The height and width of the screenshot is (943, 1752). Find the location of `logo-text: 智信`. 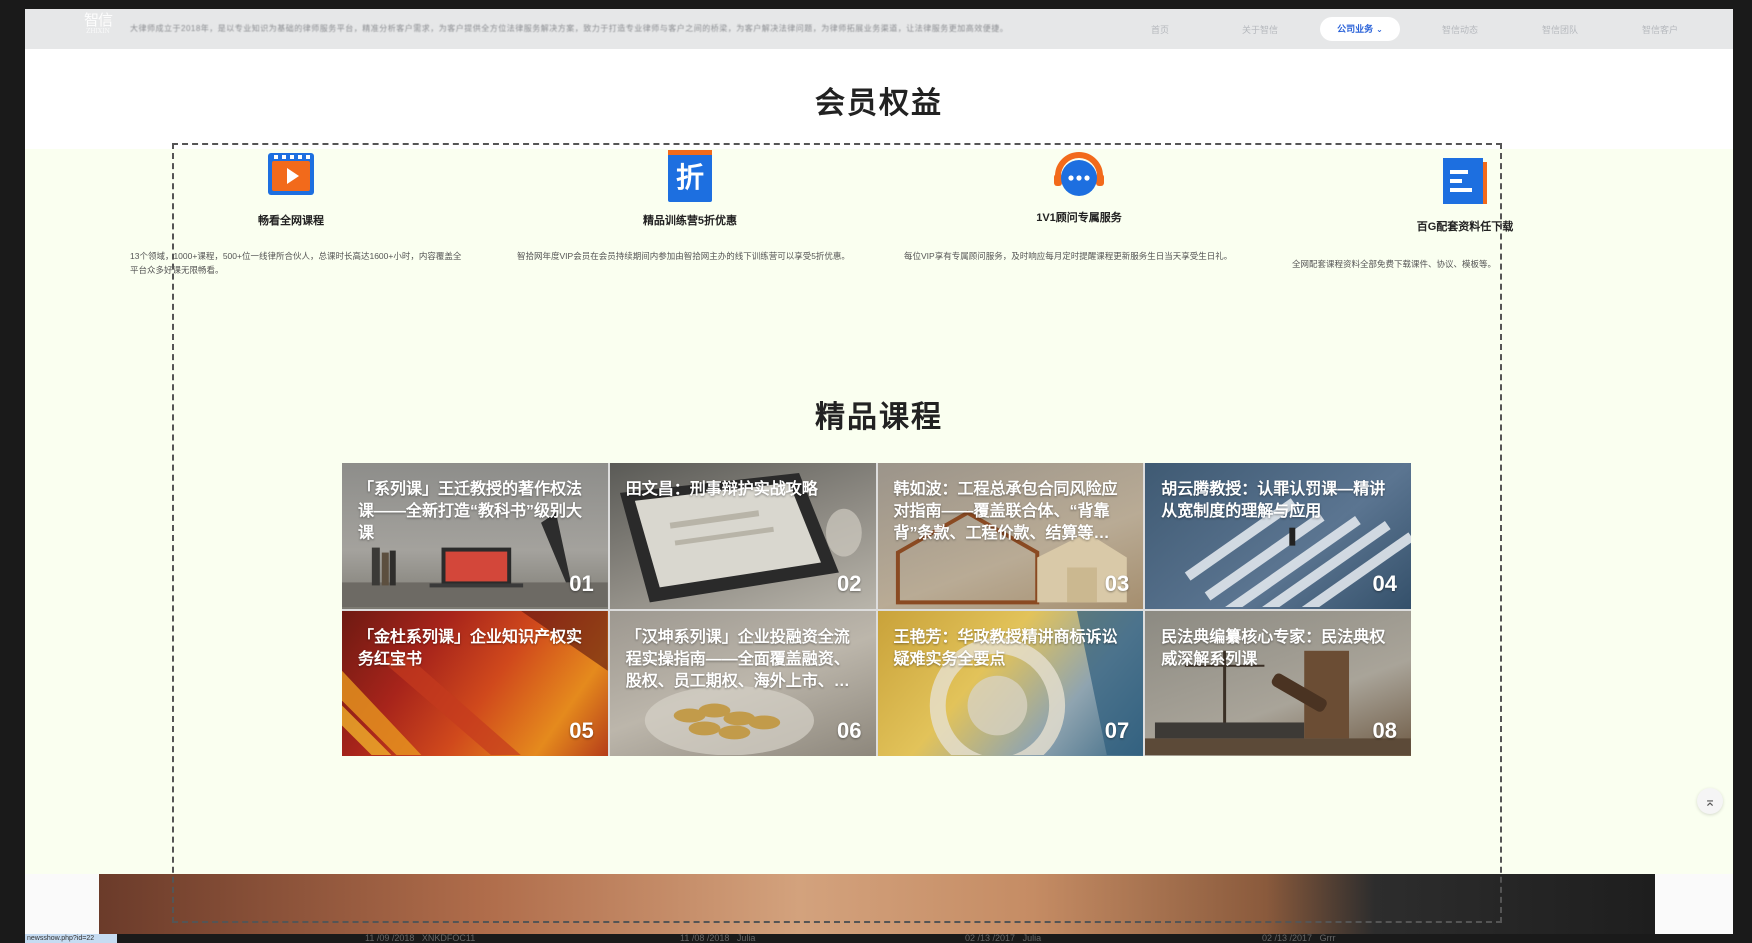

logo-text: 智信 is located at coordinates (98, 20).